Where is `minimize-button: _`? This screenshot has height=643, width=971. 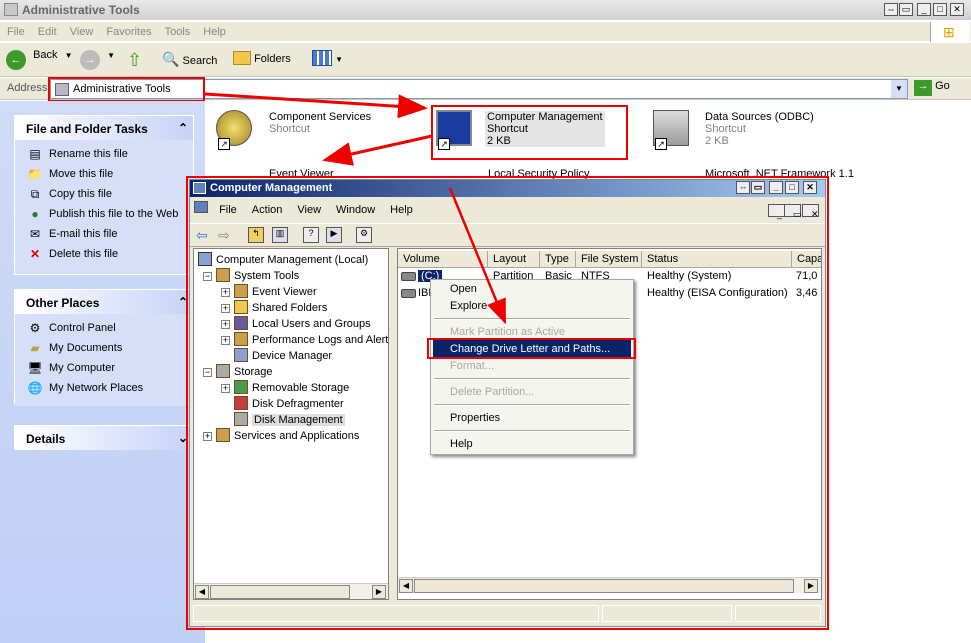
minimize-button: _ is located at coordinates (924, 9).